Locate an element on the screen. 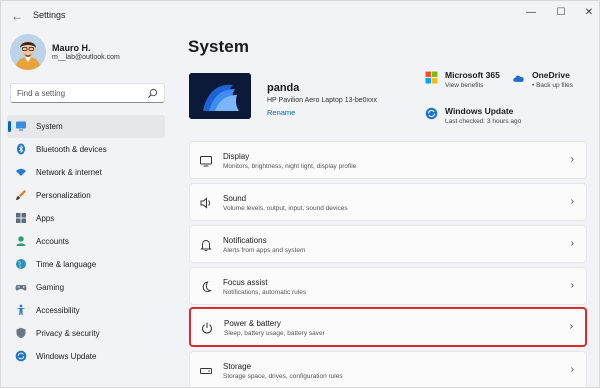 The image size is (600, 388). accessibility-icon is located at coordinates (21, 309).